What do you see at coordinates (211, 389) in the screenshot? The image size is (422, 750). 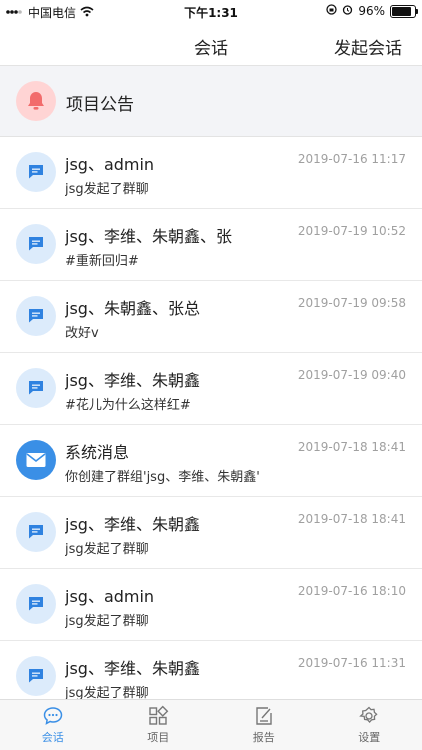 I see `conversation-row: jsg、李维、朱朝鑫 2019-07-19 09:40 #花儿为什么这样红#` at bounding box center [211, 389].